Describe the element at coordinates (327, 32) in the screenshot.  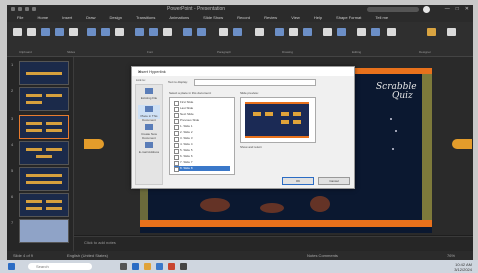
I see `equation-icon` at that location.